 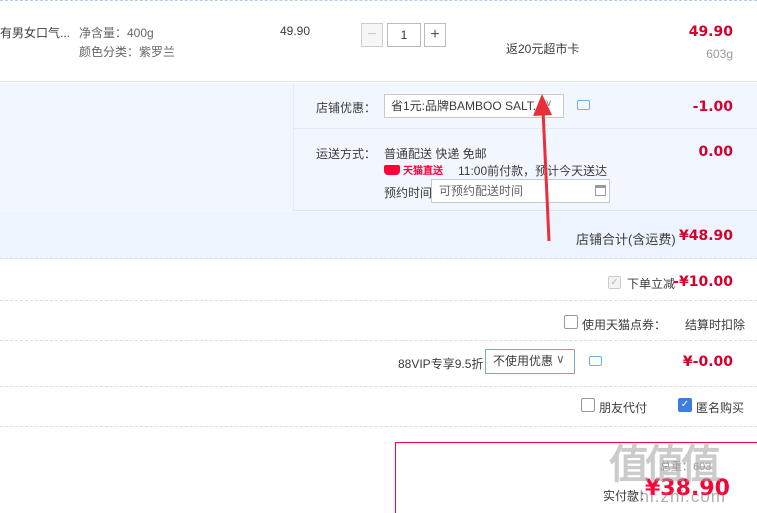 I want to click on shopping-bag-icon, so click(x=392, y=169).